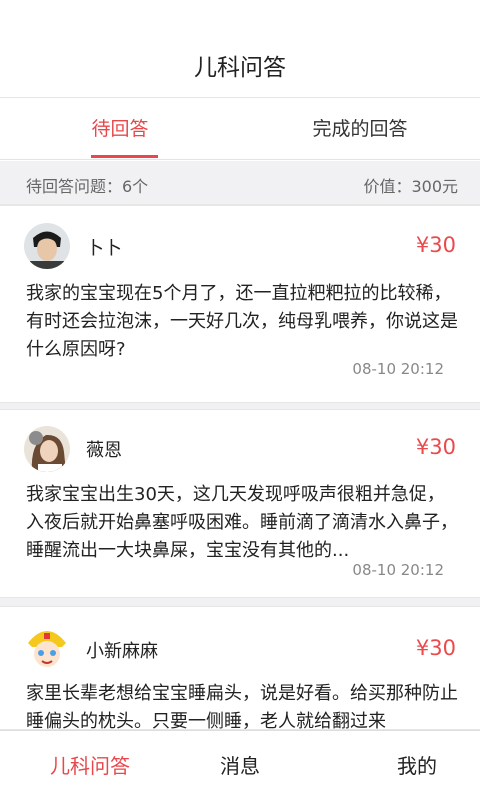 This screenshot has height=800, width=480. Describe the element at coordinates (410, 186) in the screenshot. I see `total-value: 价值：300元` at that location.